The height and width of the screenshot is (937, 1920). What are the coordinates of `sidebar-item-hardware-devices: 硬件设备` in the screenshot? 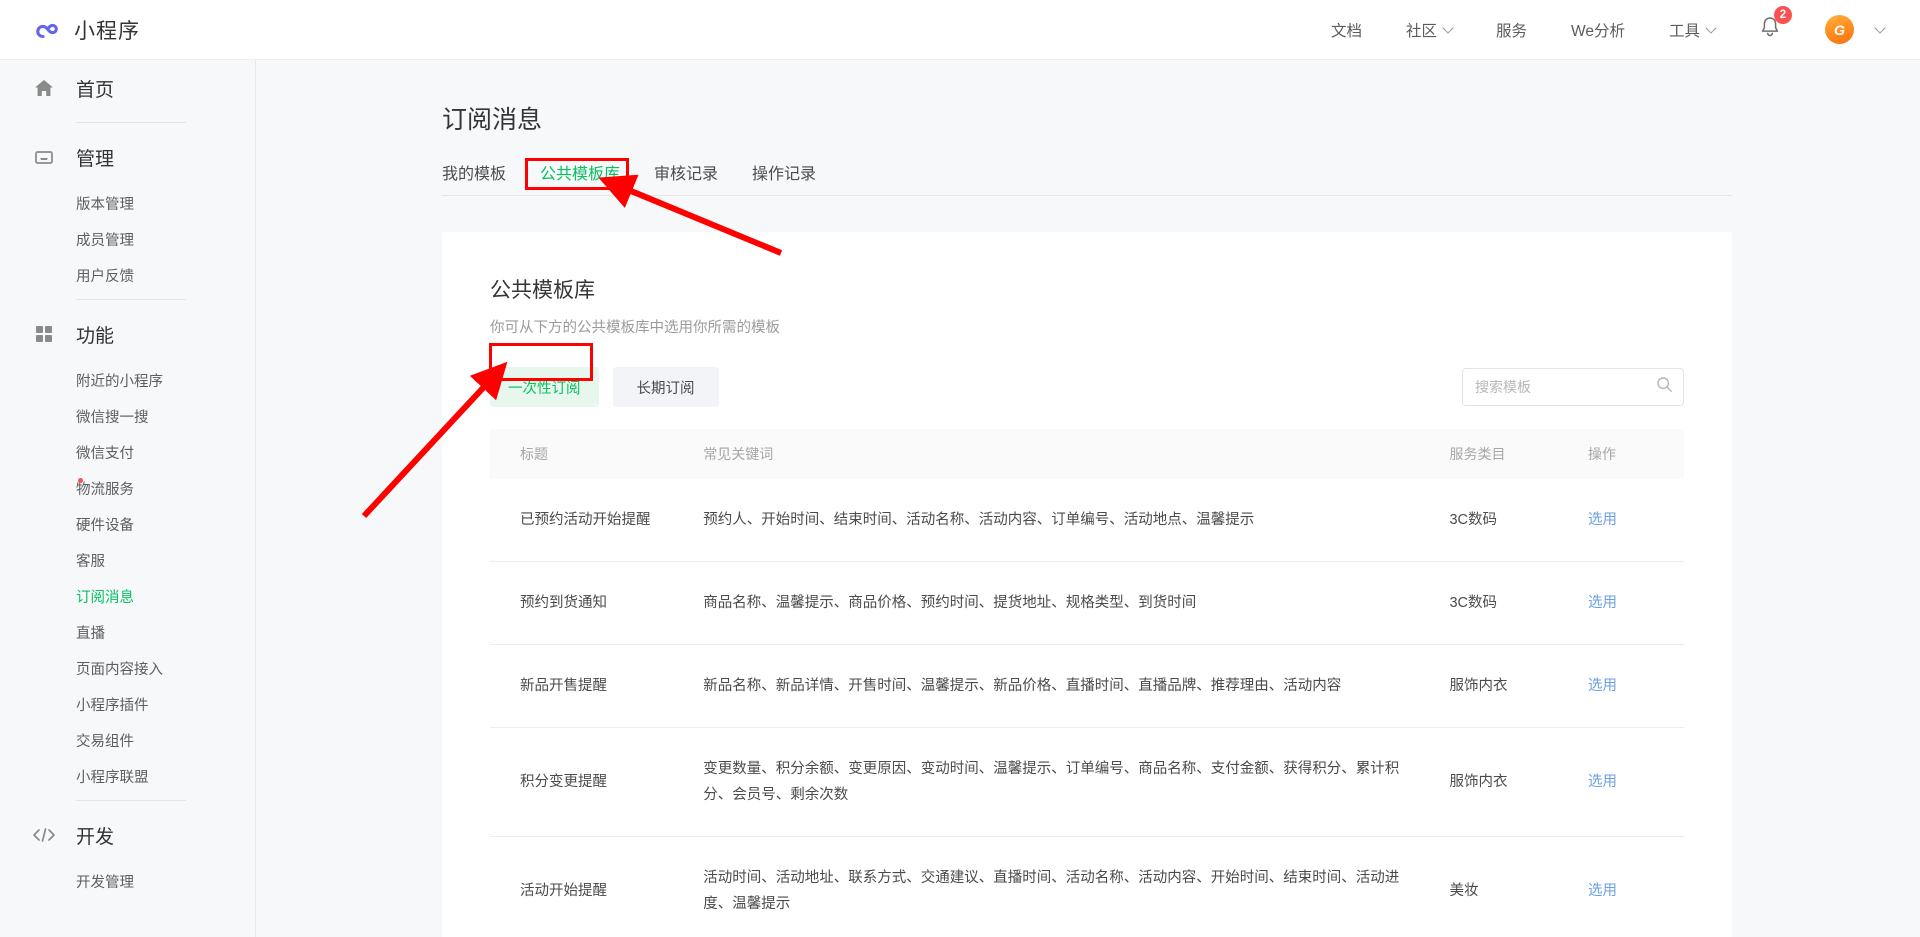 It's located at (127, 524).